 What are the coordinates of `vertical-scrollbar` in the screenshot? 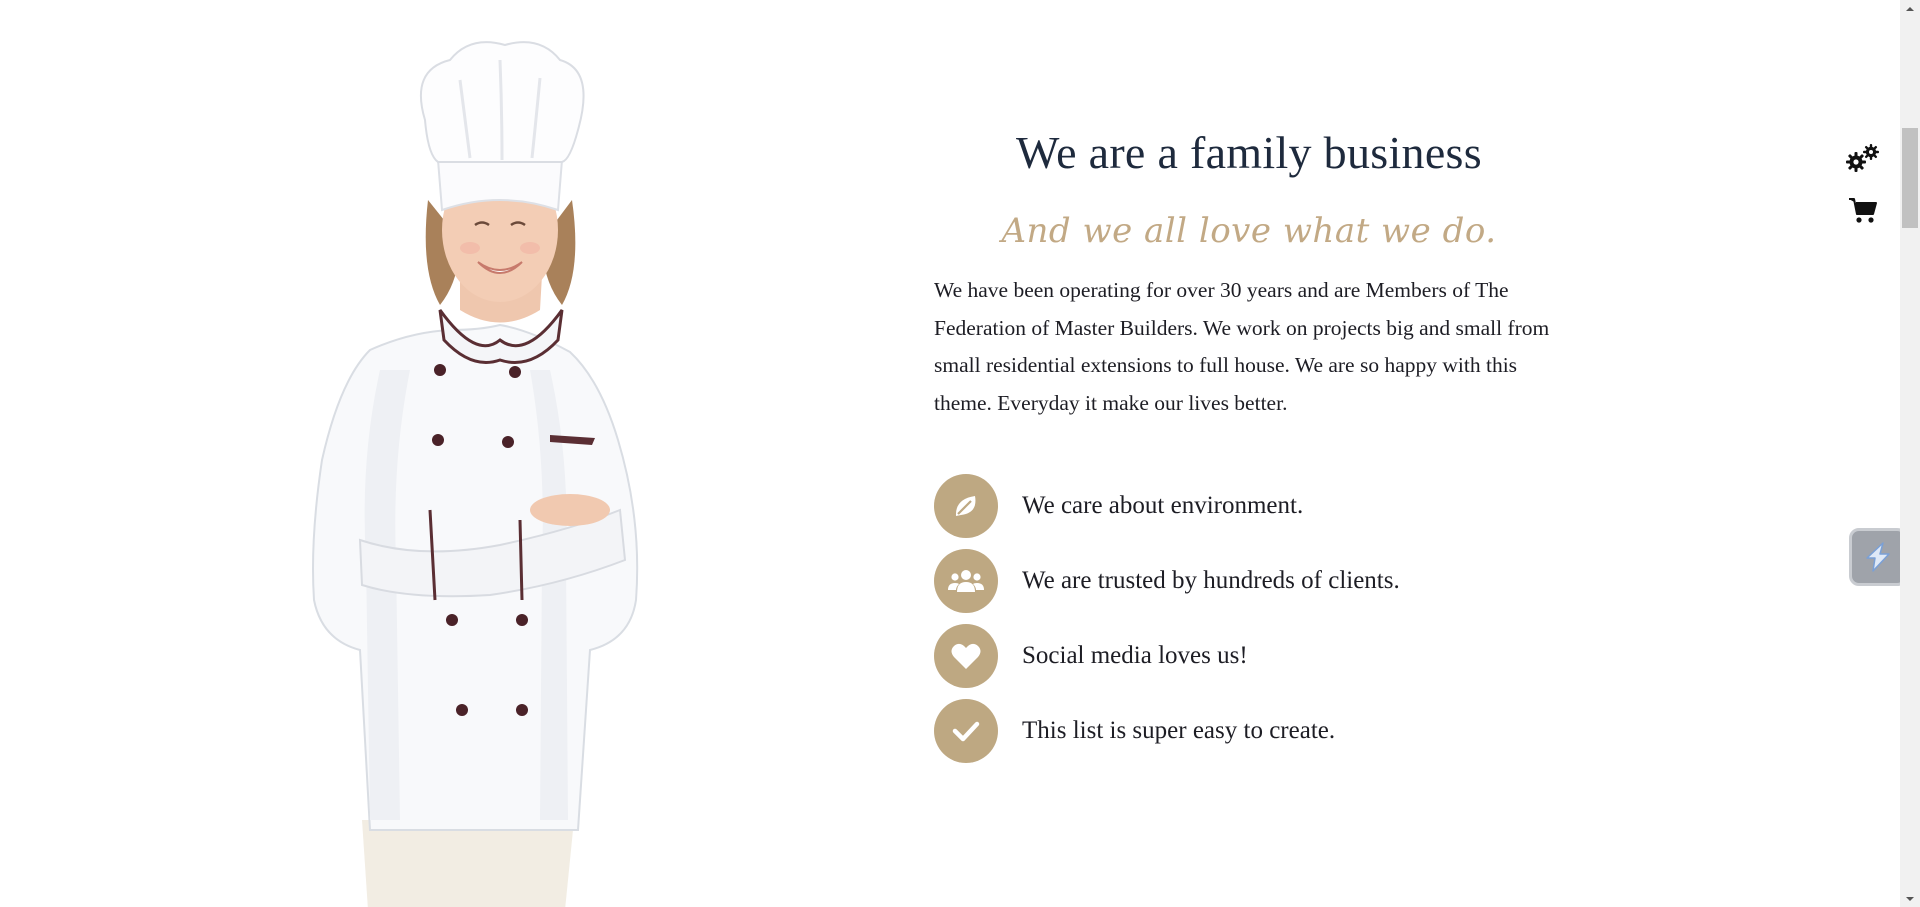 It's located at (1910, 453).